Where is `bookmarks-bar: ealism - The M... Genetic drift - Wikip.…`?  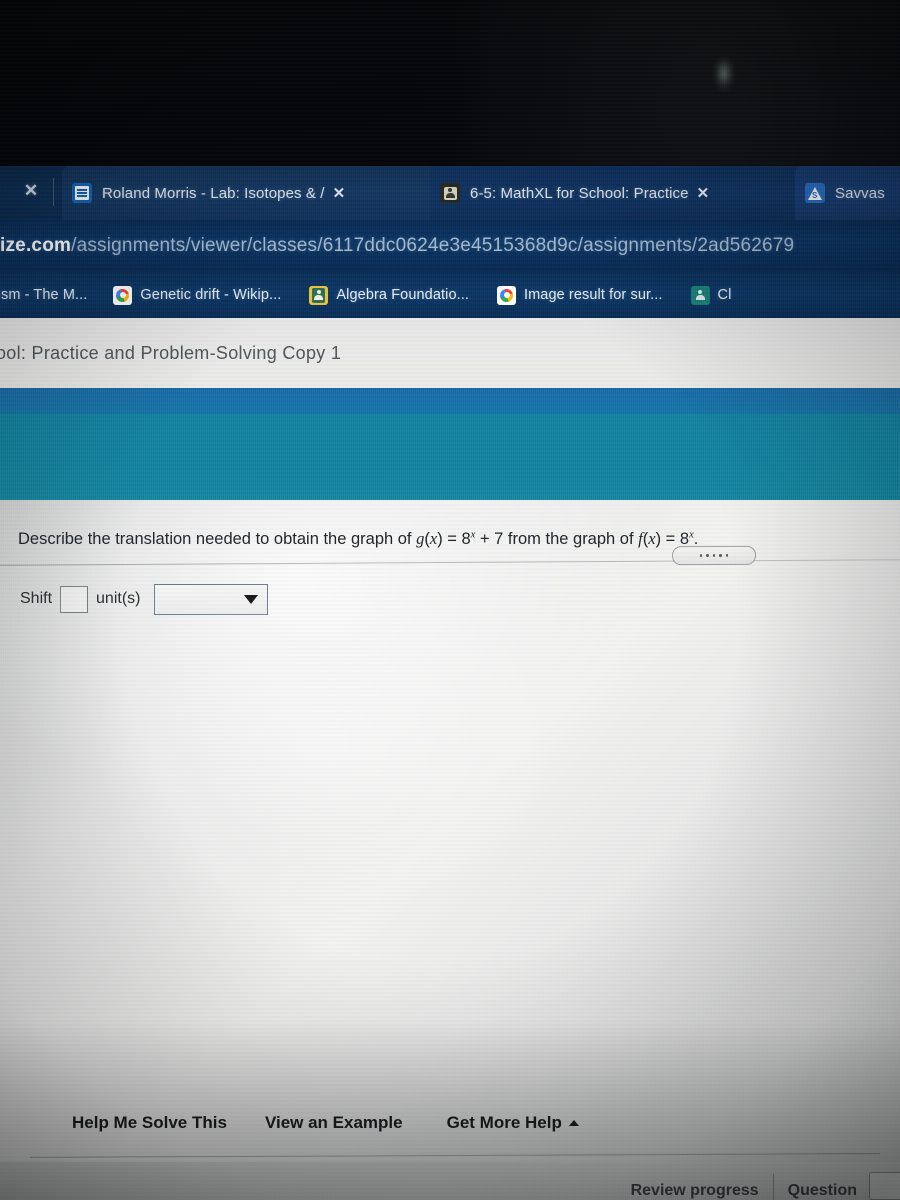
bookmarks-bar: ealism - The M... Genetic drift - Wikip.… is located at coordinates (450, 295).